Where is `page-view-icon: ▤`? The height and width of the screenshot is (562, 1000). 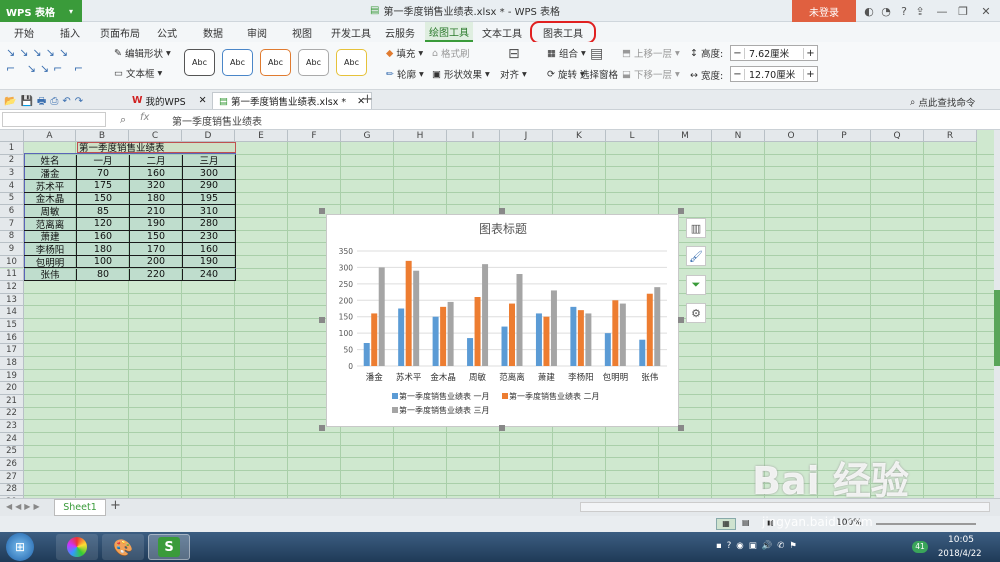
page-view-icon: ▤ is located at coordinates (746, 522).